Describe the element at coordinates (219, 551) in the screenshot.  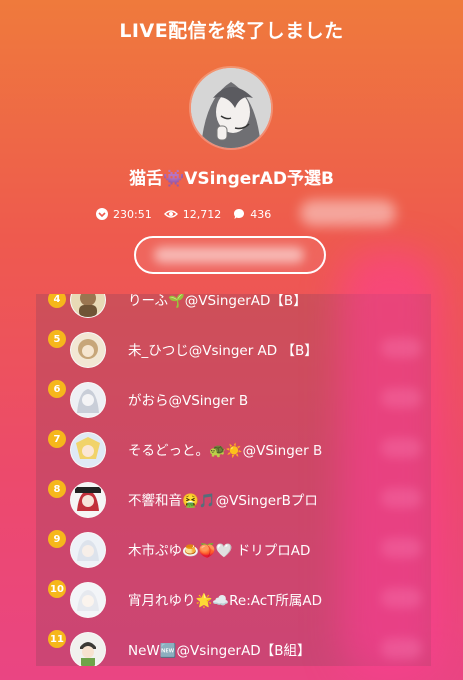
I see `user-name: 木市ぷゆ🍮🍑🤍 ドリプロAD` at that location.